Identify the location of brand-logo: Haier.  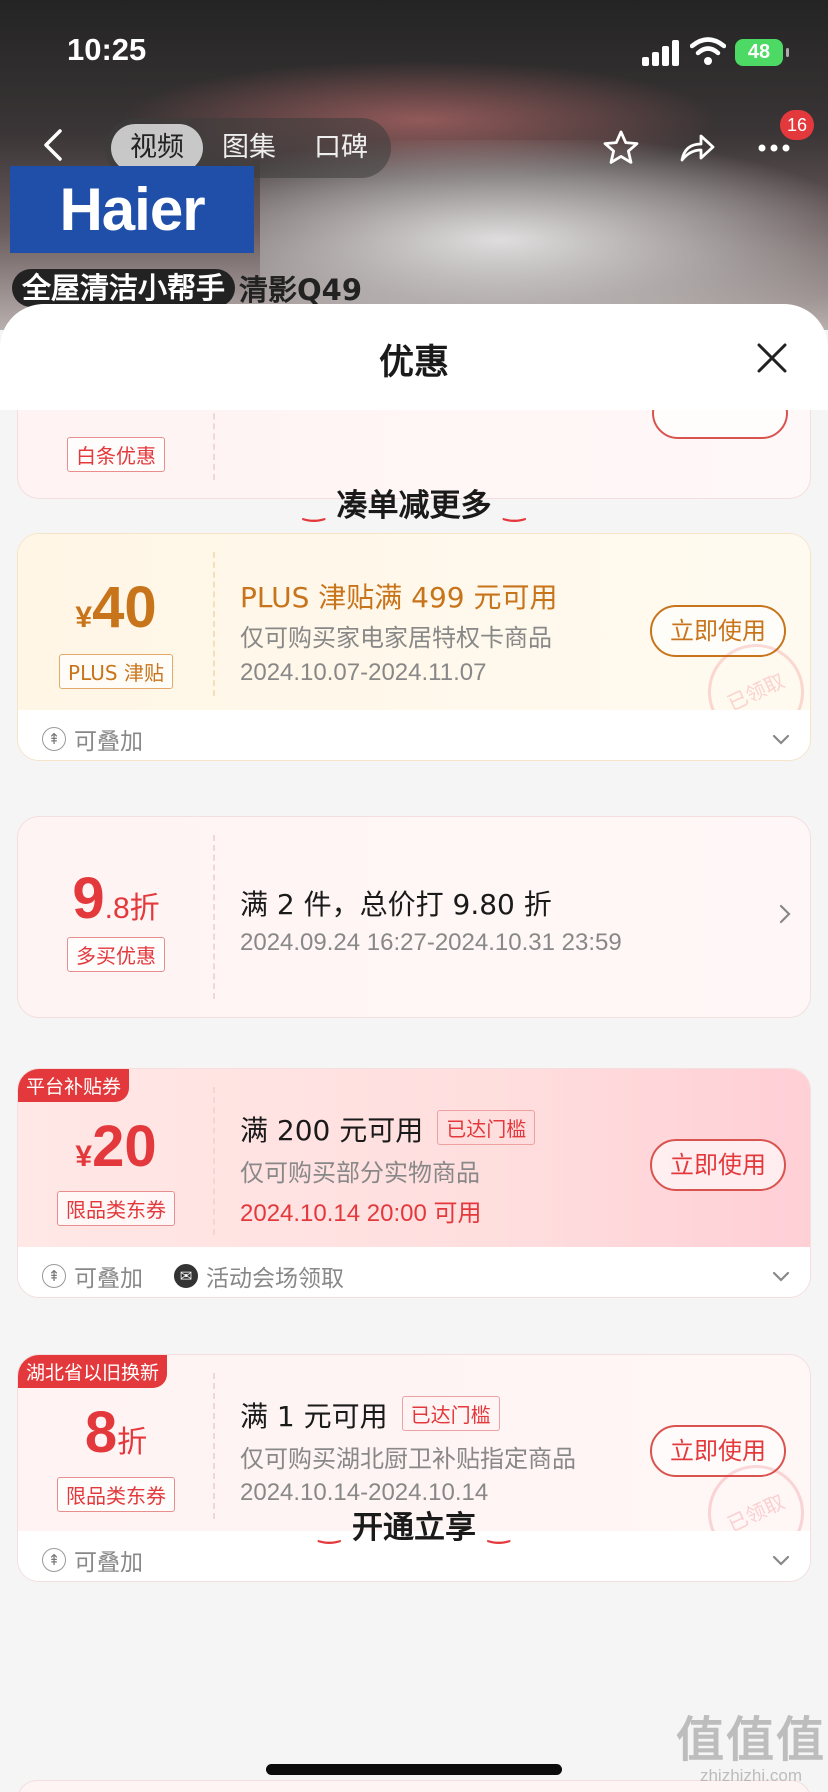
(132, 209).